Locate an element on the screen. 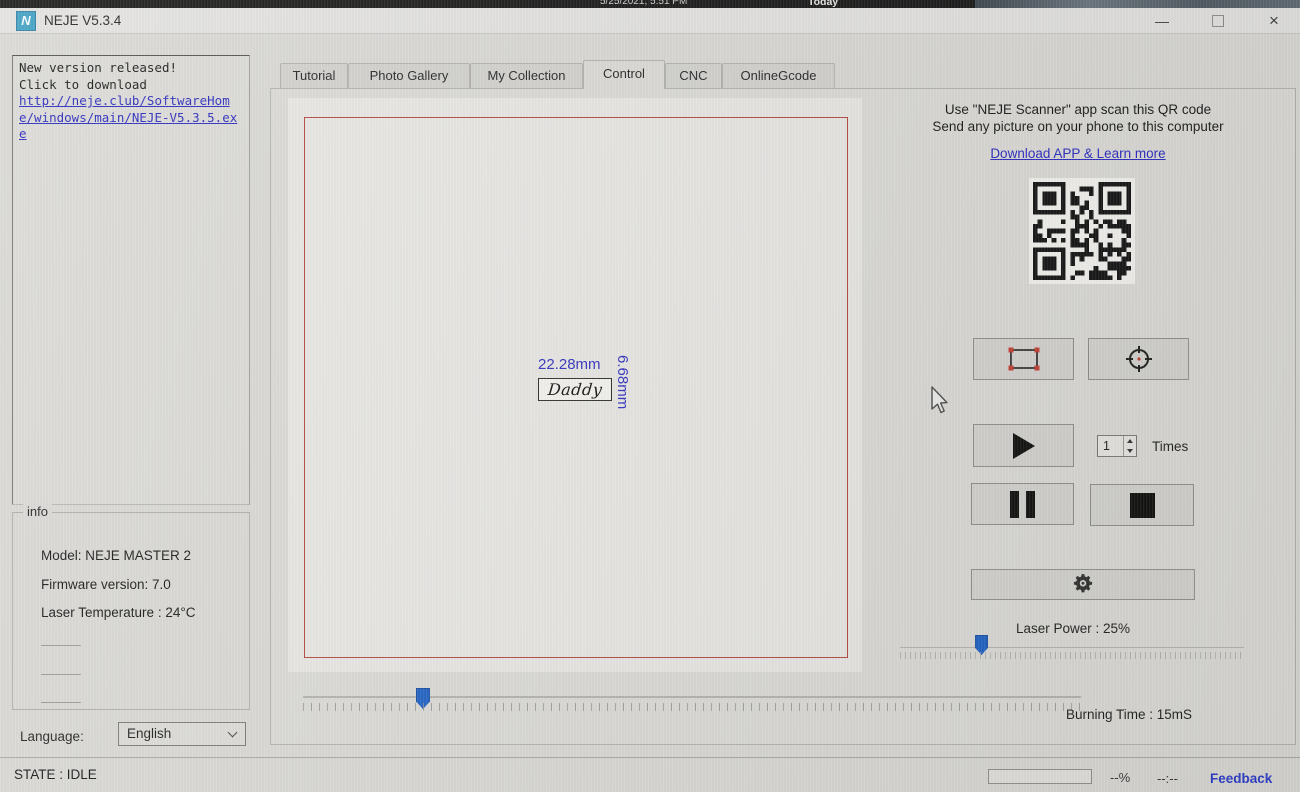 The height and width of the screenshot is (792, 1300). tab-my-collection: My Collection is located at coordinates (526, 75).